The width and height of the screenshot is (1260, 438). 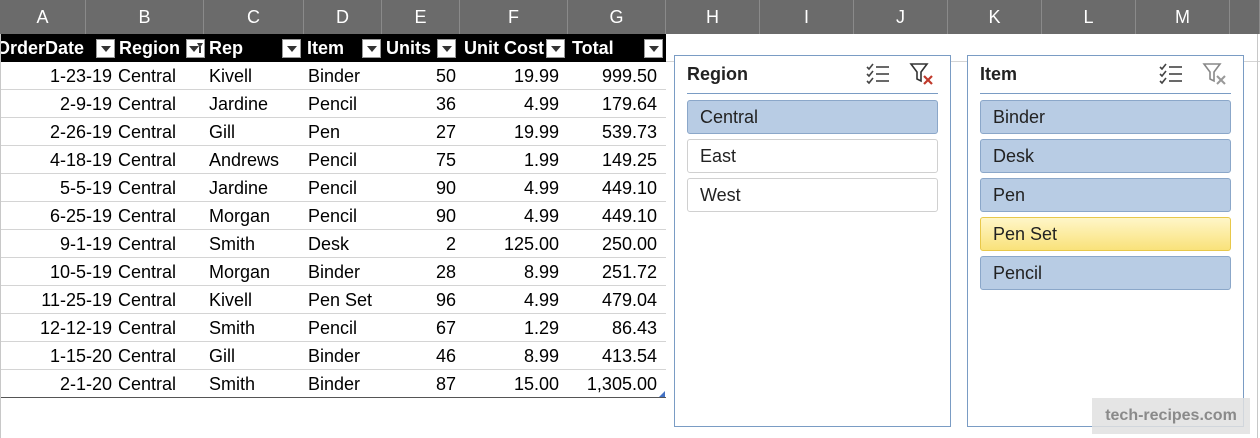 What do you see at coordinates (509, 384) in the screenshot?
I see `table-cell: 15.00` at bounding box center [509, 384].